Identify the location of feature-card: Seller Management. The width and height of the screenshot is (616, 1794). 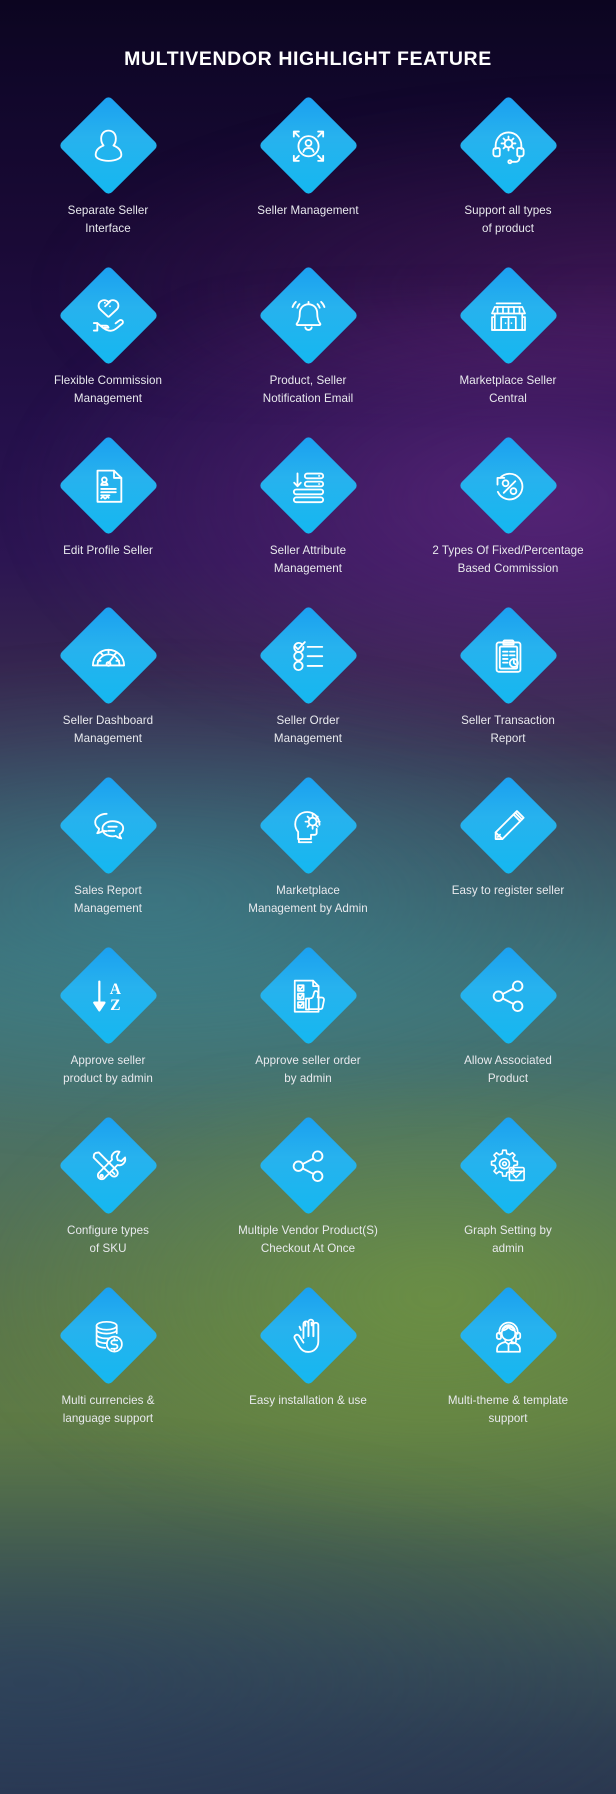
(308, 186).